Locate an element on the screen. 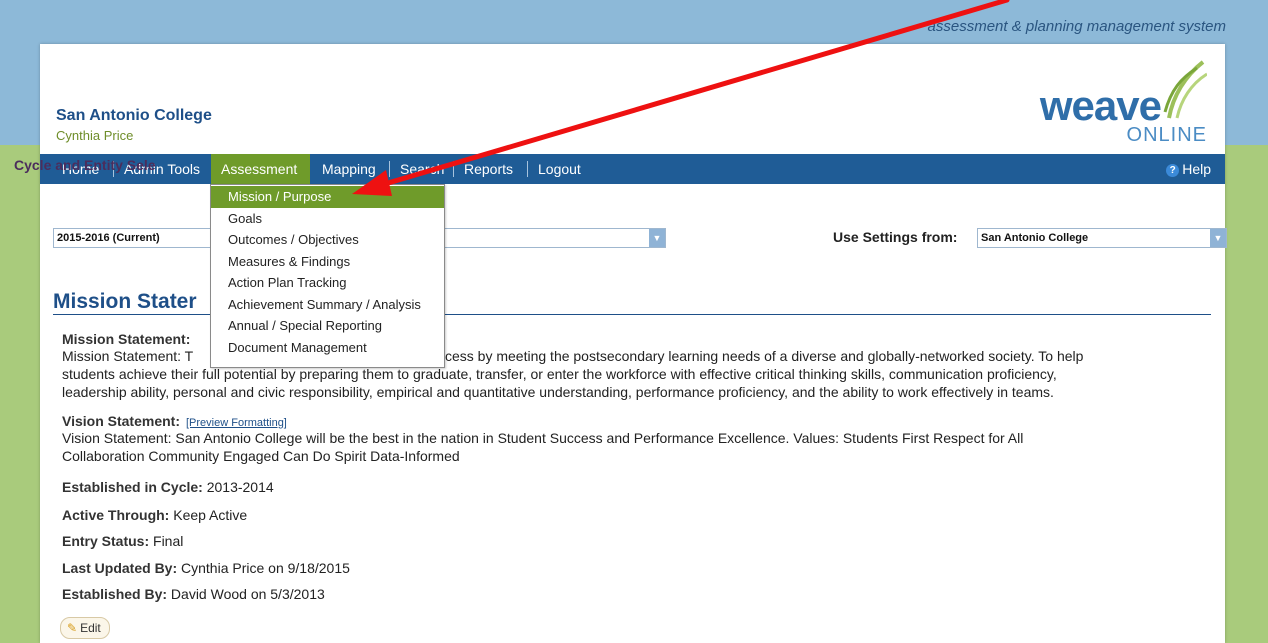 The width and height of the screenshot is (1268, 643). nav-logout: Logout is located at coordinates (559, 169).